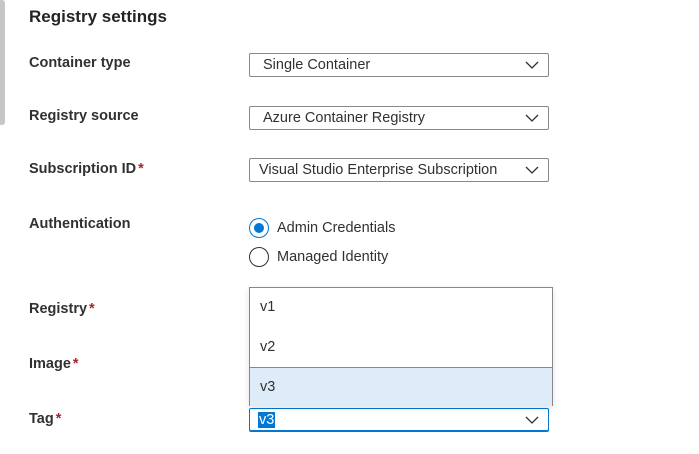 The width and height of the screenshot is (699, 454). I want to click on registry-label-text: Registry, so click(58, 309).